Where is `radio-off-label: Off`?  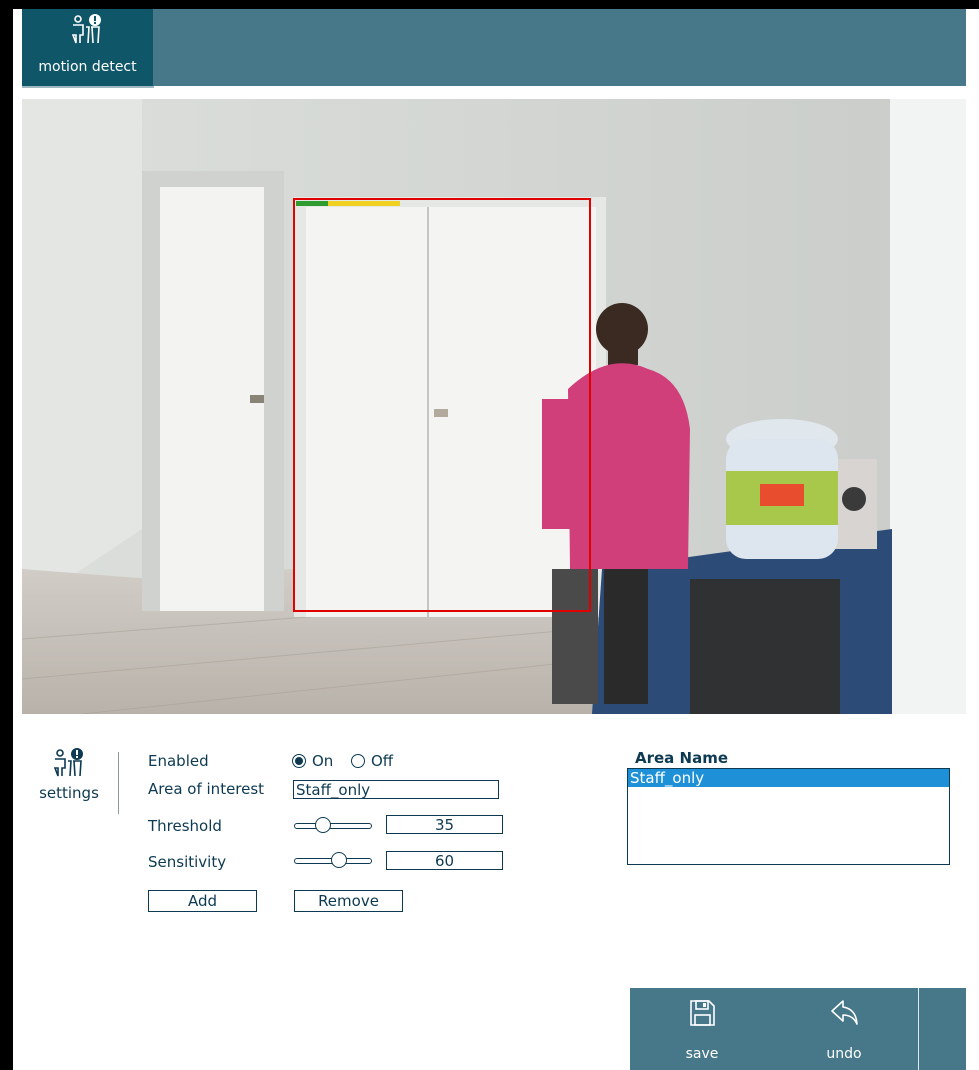 radio-off-label: Off is located at coordinates (382, 761).